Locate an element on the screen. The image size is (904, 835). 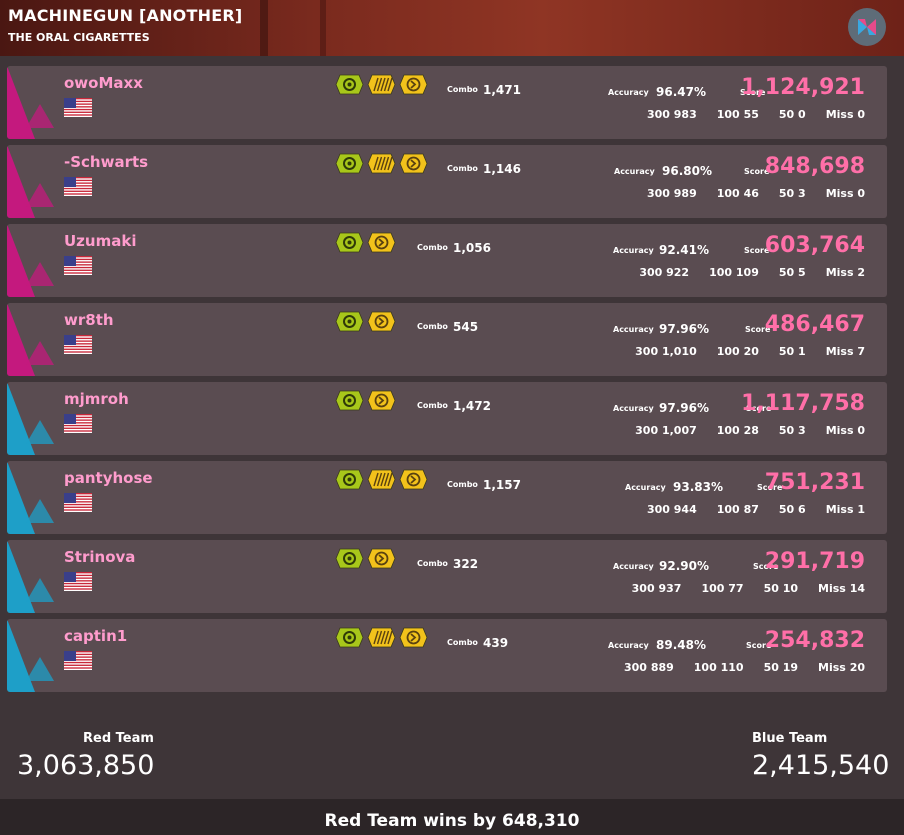
hit-counts: 300 983 100 55 50 0 Miss 0 is located at coordinates (756, 114).